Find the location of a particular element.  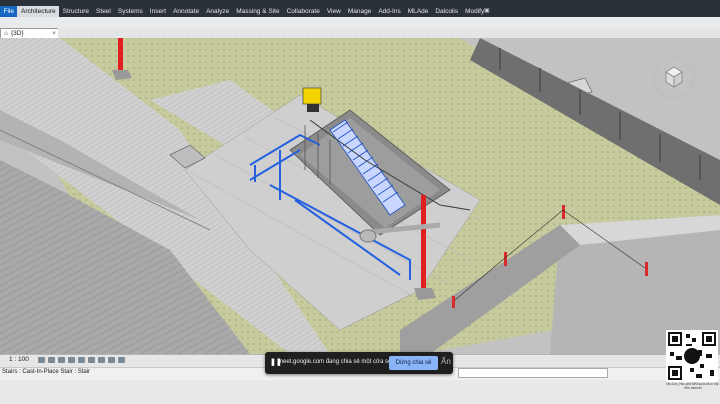

visual-style-icon is located at coordinates (51, 360).